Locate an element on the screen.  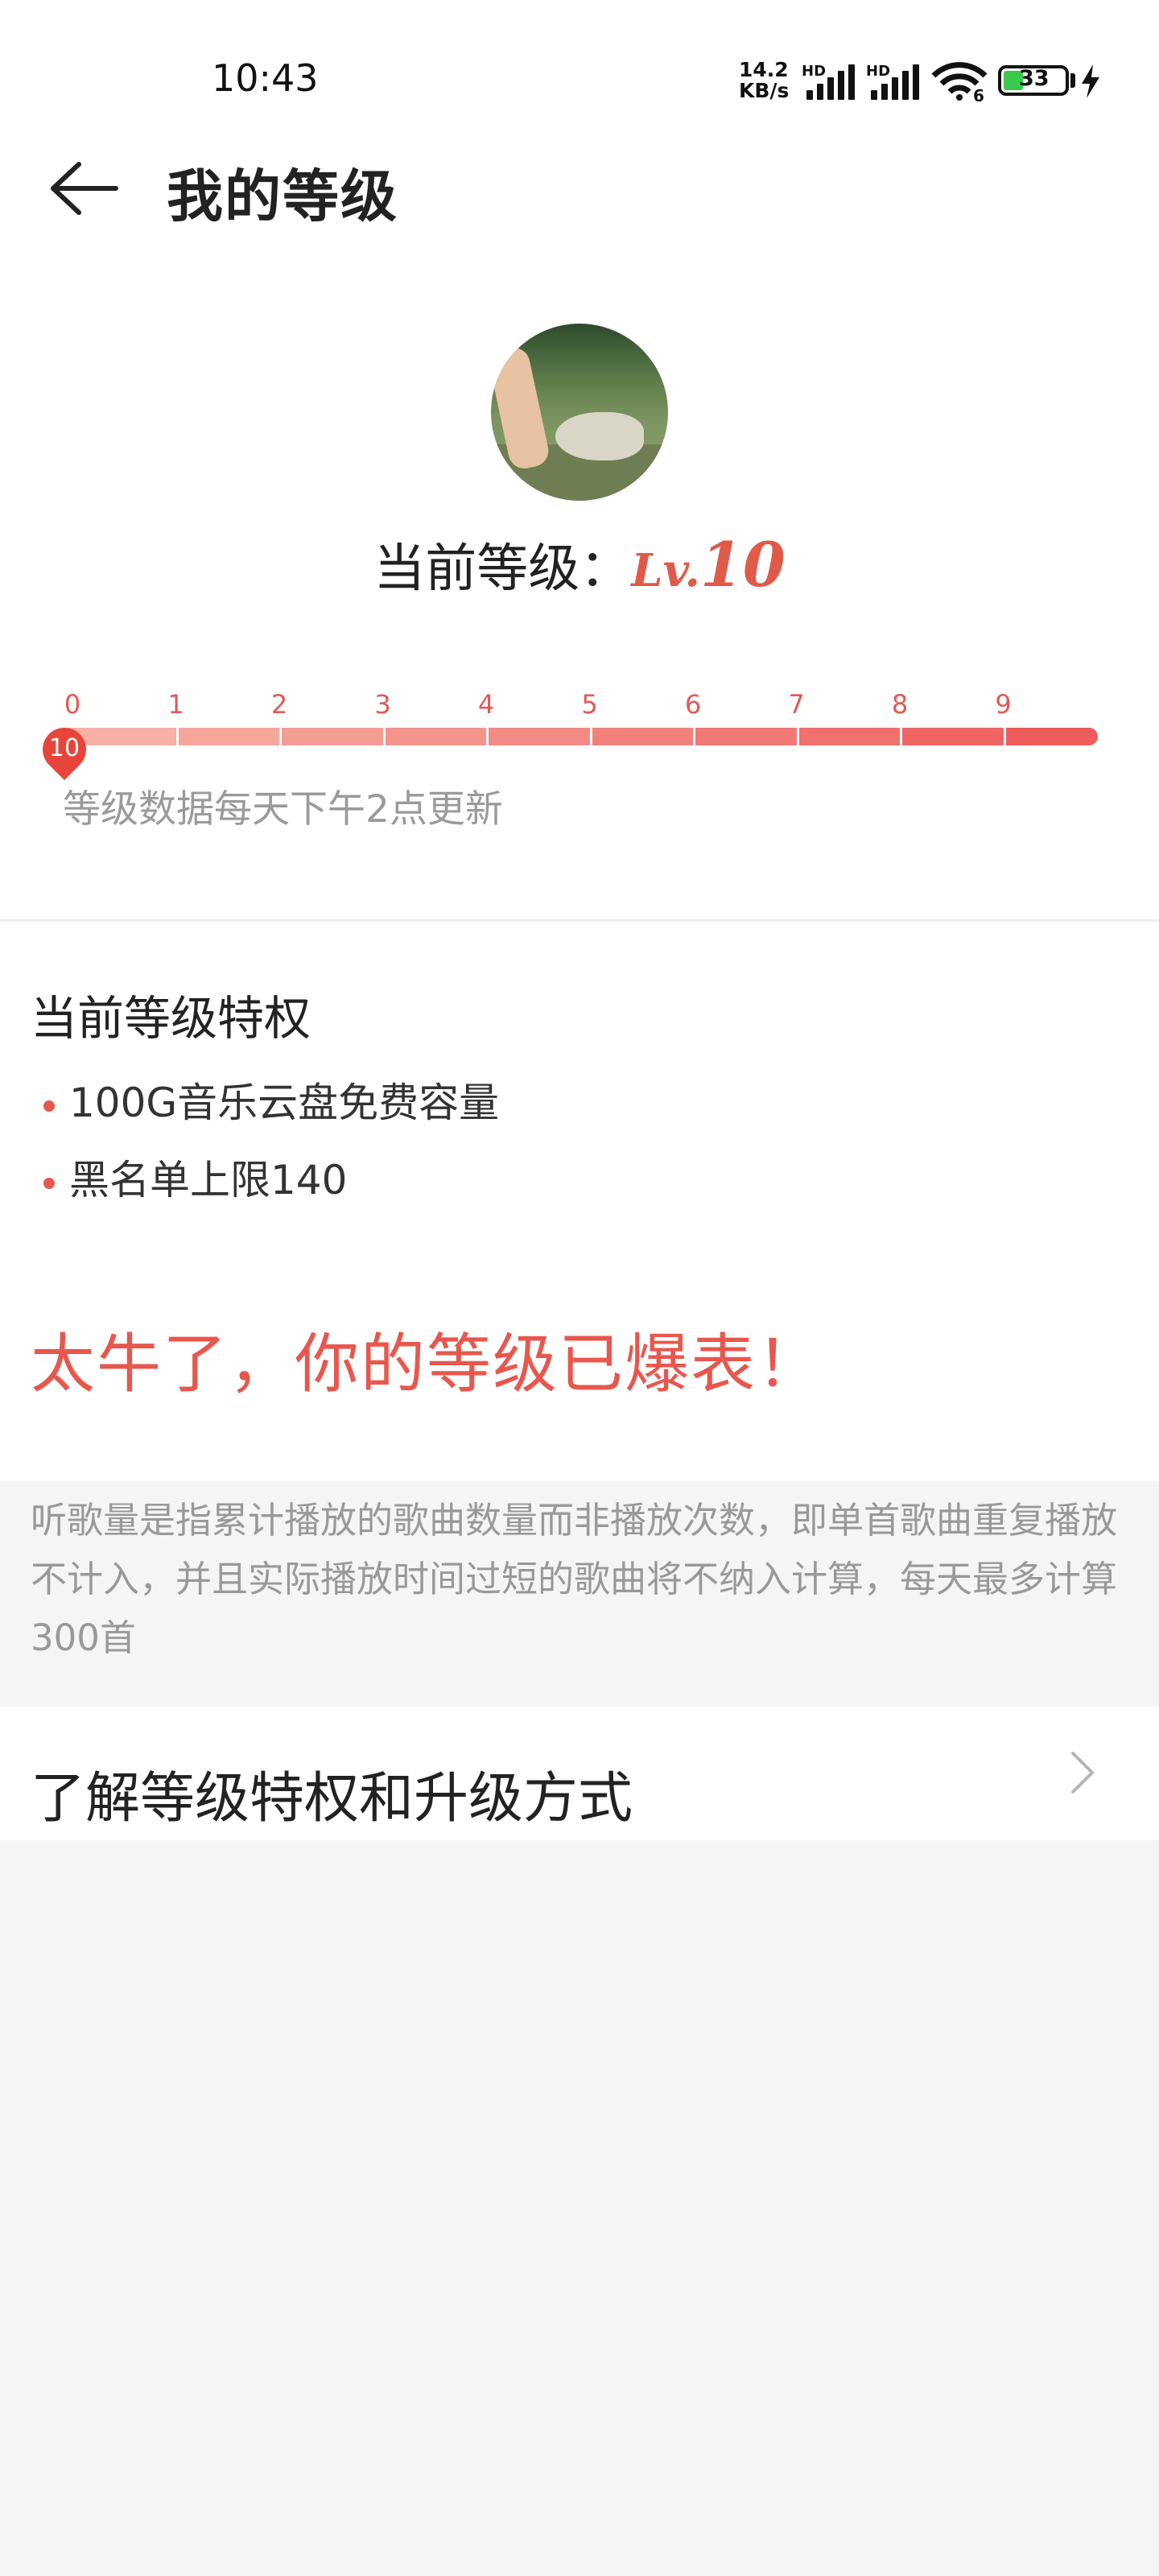
level-tick-label: 2 is located at coordinates (279, 704).